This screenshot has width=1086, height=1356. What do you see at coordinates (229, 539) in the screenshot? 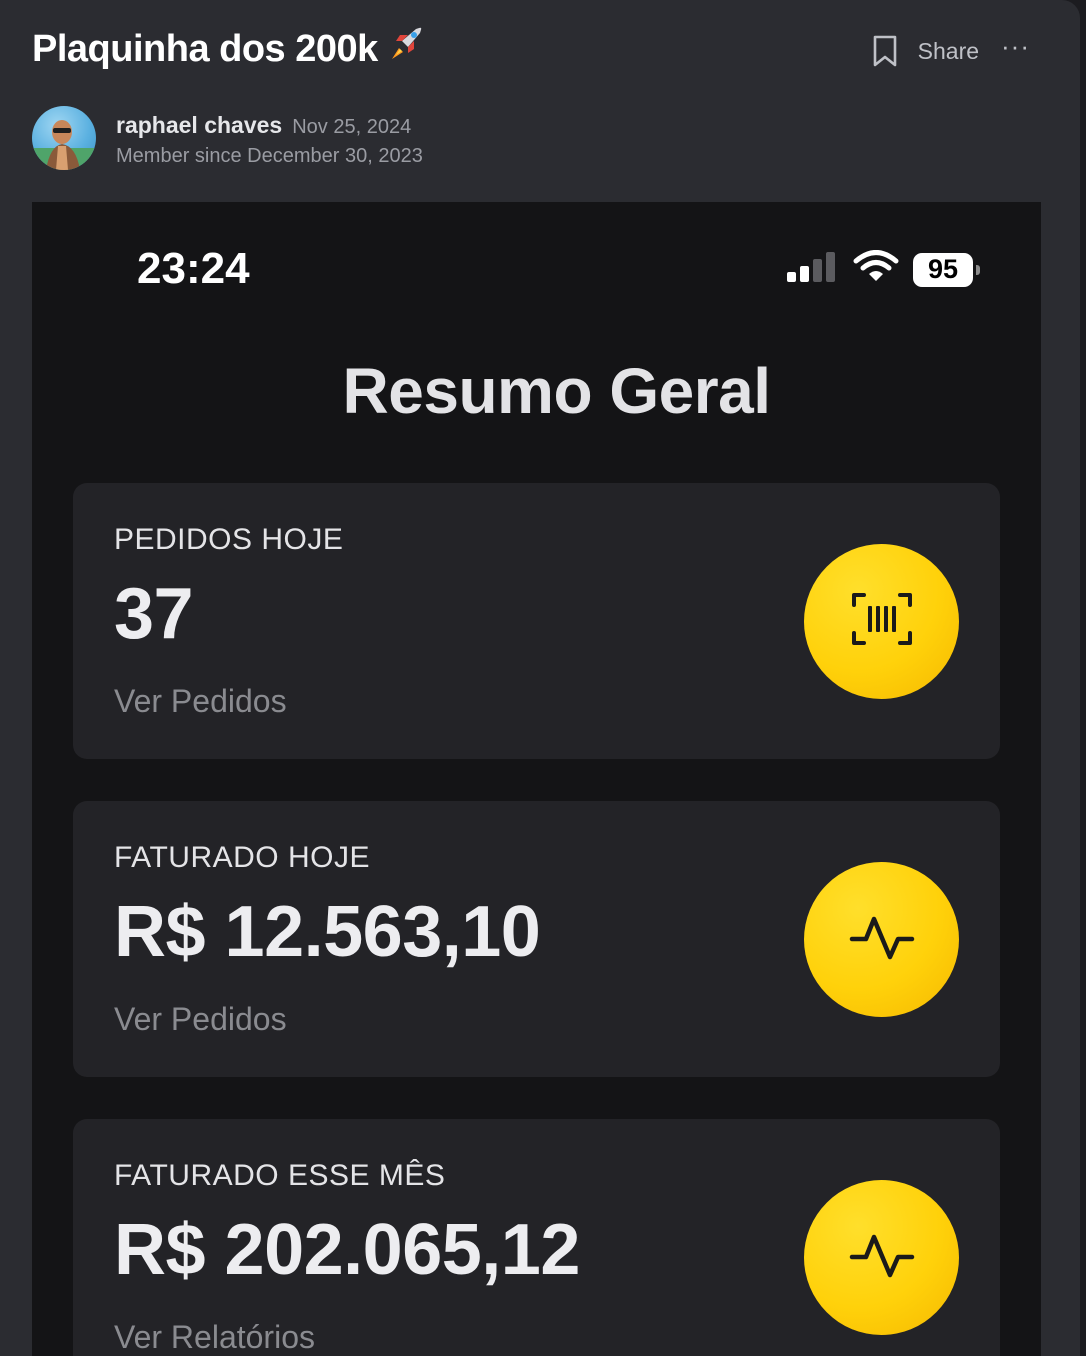
I see `card-label: PEDIDOS HOJE` at bounding box center [229, 539].